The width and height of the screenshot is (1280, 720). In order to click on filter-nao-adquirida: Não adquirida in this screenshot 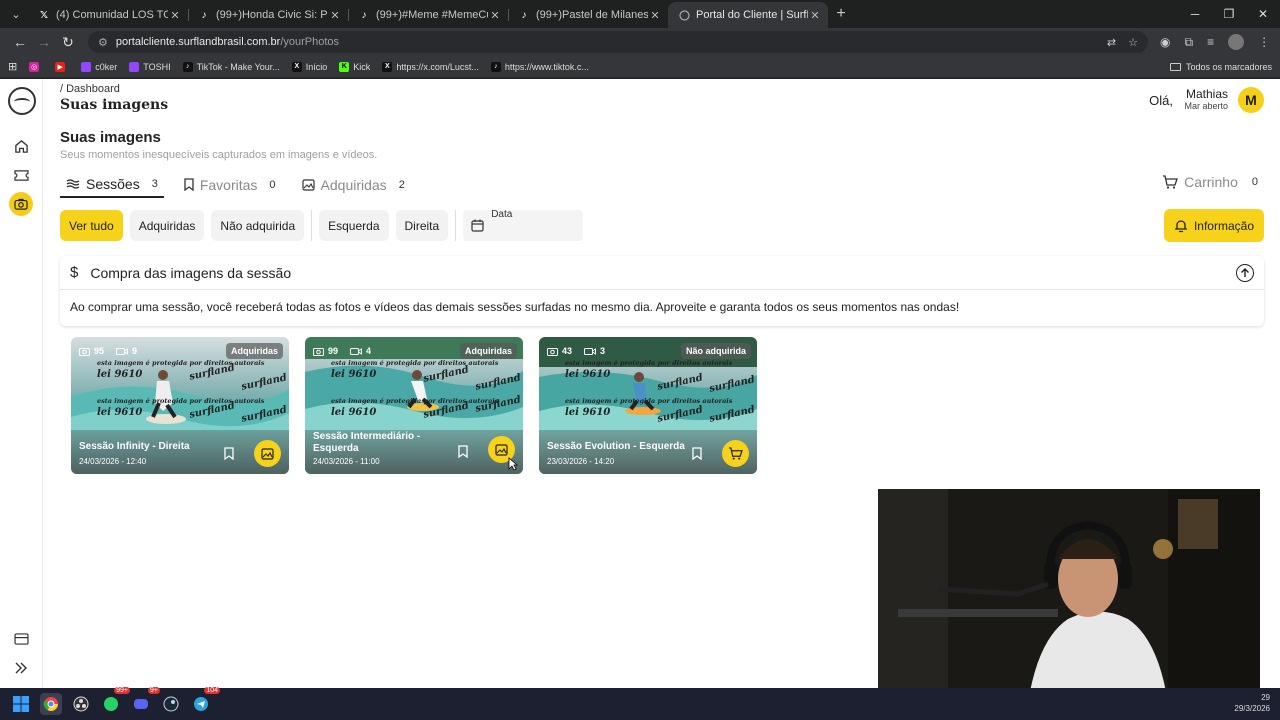, I will do `click(258, 225)`.